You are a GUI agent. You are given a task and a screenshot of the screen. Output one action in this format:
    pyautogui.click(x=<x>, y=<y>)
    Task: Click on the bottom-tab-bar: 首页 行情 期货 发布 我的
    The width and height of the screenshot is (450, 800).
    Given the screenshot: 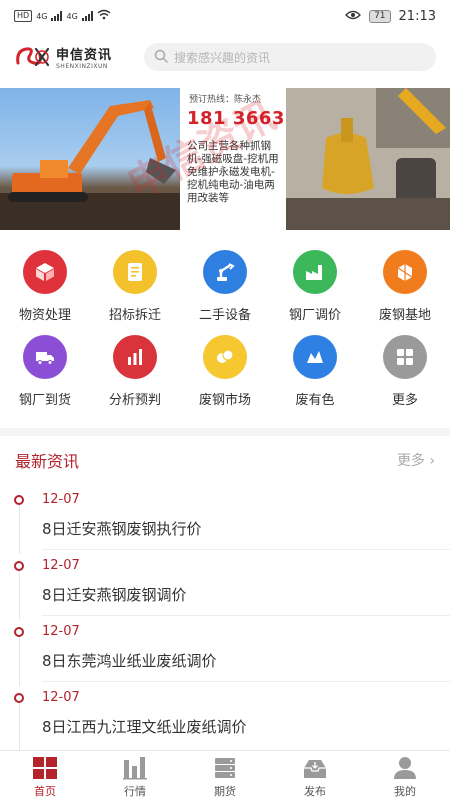 What is the action you would take?
    pyautogui.click(x=225, y=775)
    